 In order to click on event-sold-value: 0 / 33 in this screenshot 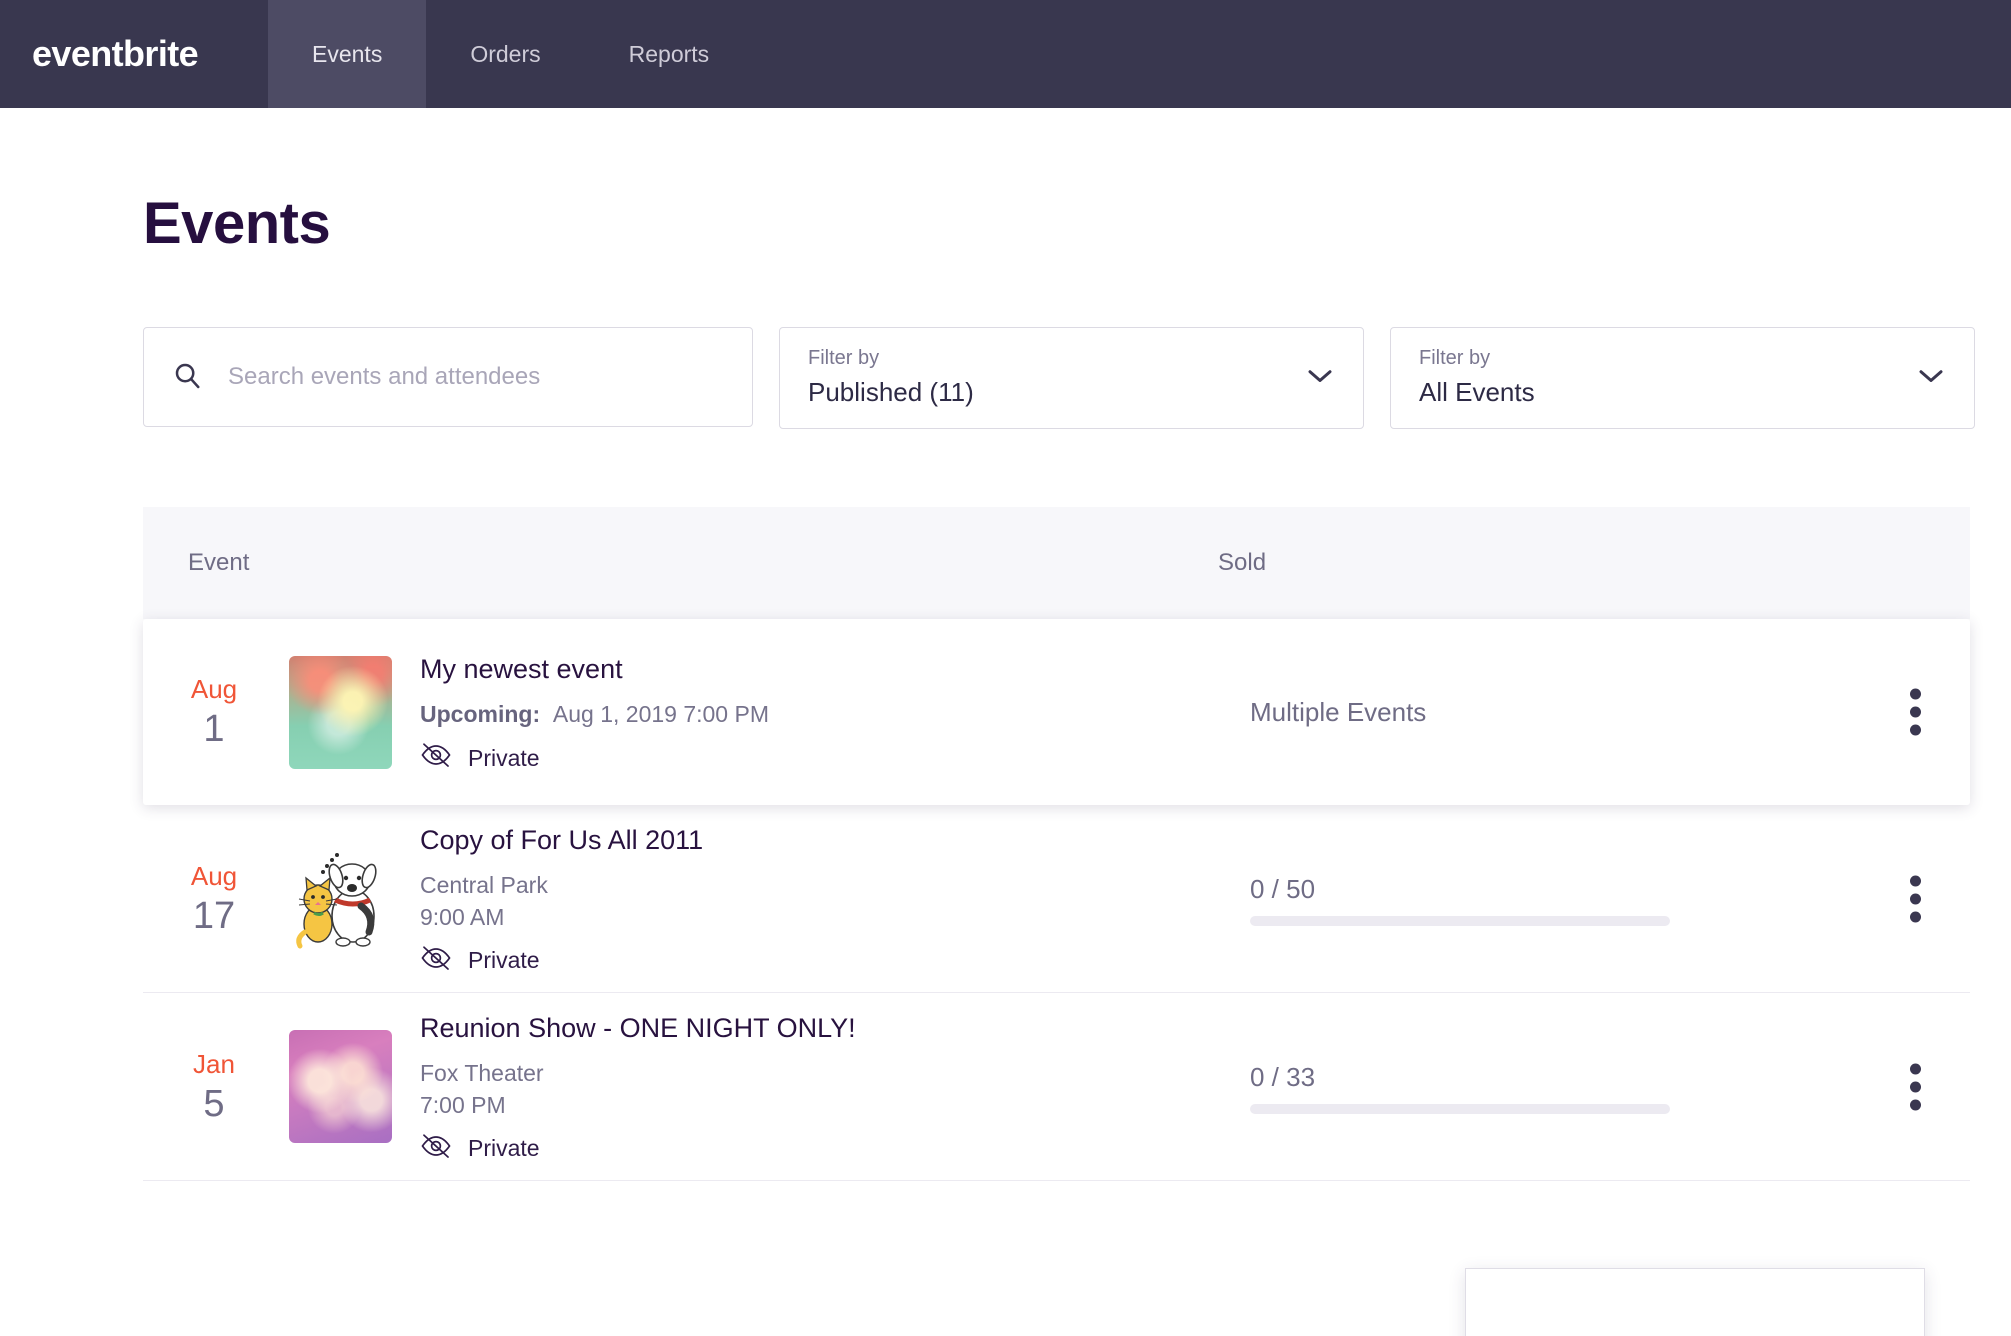, I will do `click(1283, 1076)`.